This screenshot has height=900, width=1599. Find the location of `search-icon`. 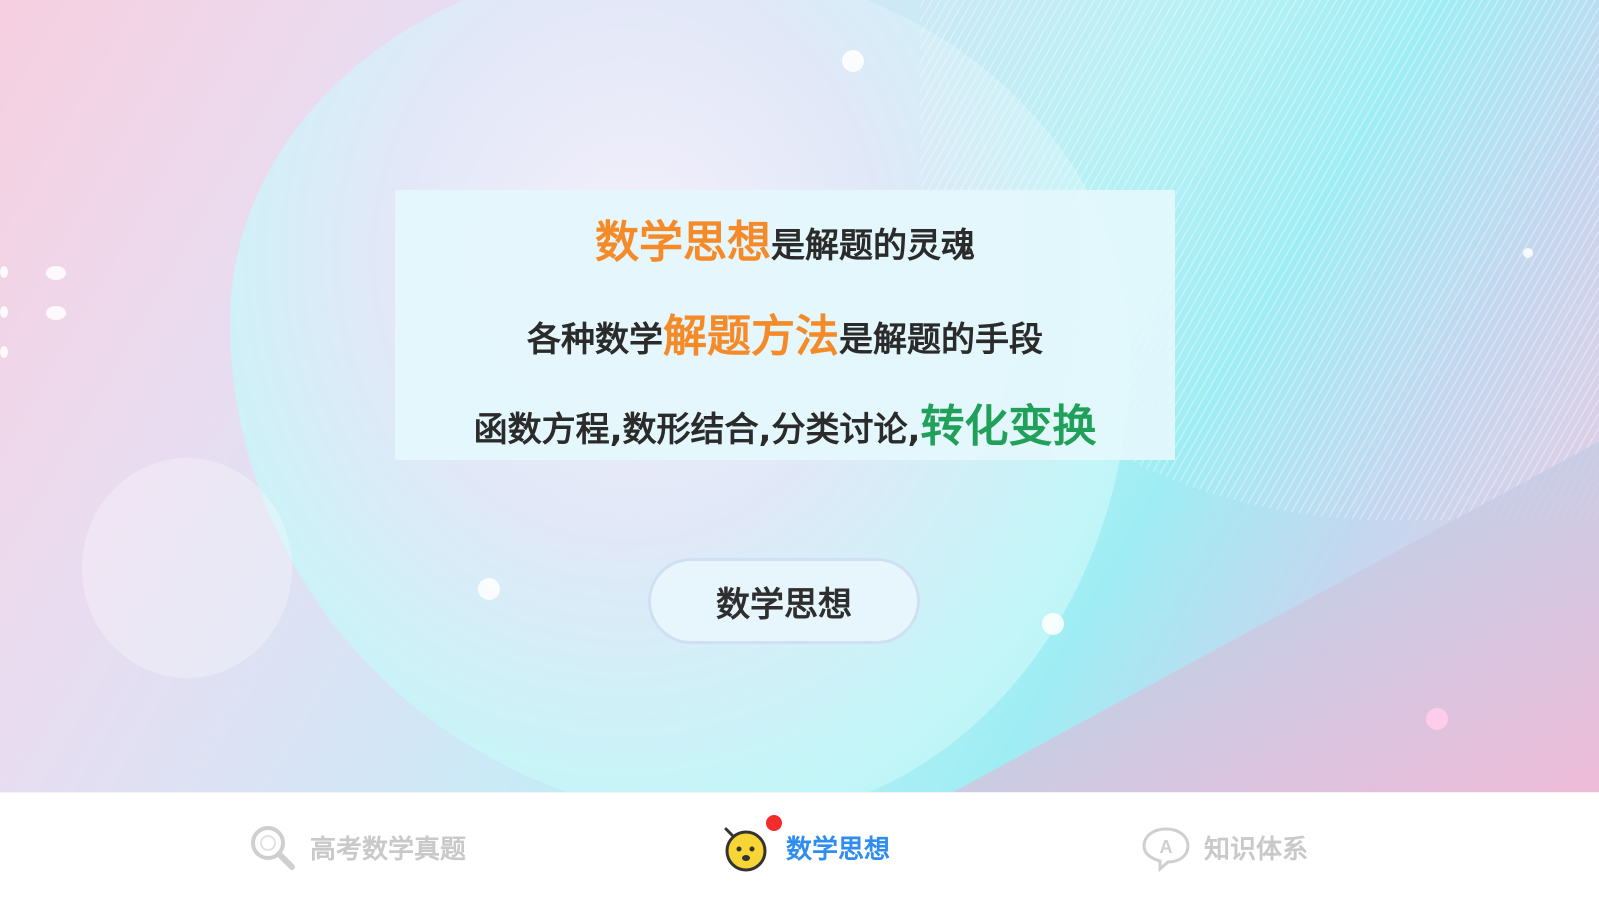

search-icon is located at coordinates (272, 847).